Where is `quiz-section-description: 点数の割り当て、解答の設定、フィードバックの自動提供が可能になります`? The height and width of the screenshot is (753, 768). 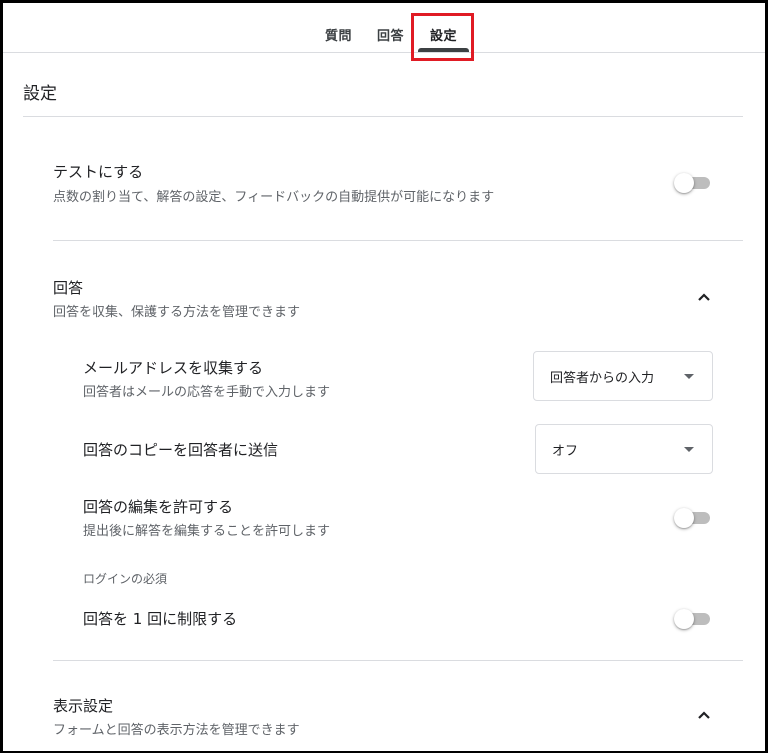 quiz-section-description: 点数の割り当て、解答の設定、フィードバックの自動提供が可能になります is located at coordinates (274, 197).